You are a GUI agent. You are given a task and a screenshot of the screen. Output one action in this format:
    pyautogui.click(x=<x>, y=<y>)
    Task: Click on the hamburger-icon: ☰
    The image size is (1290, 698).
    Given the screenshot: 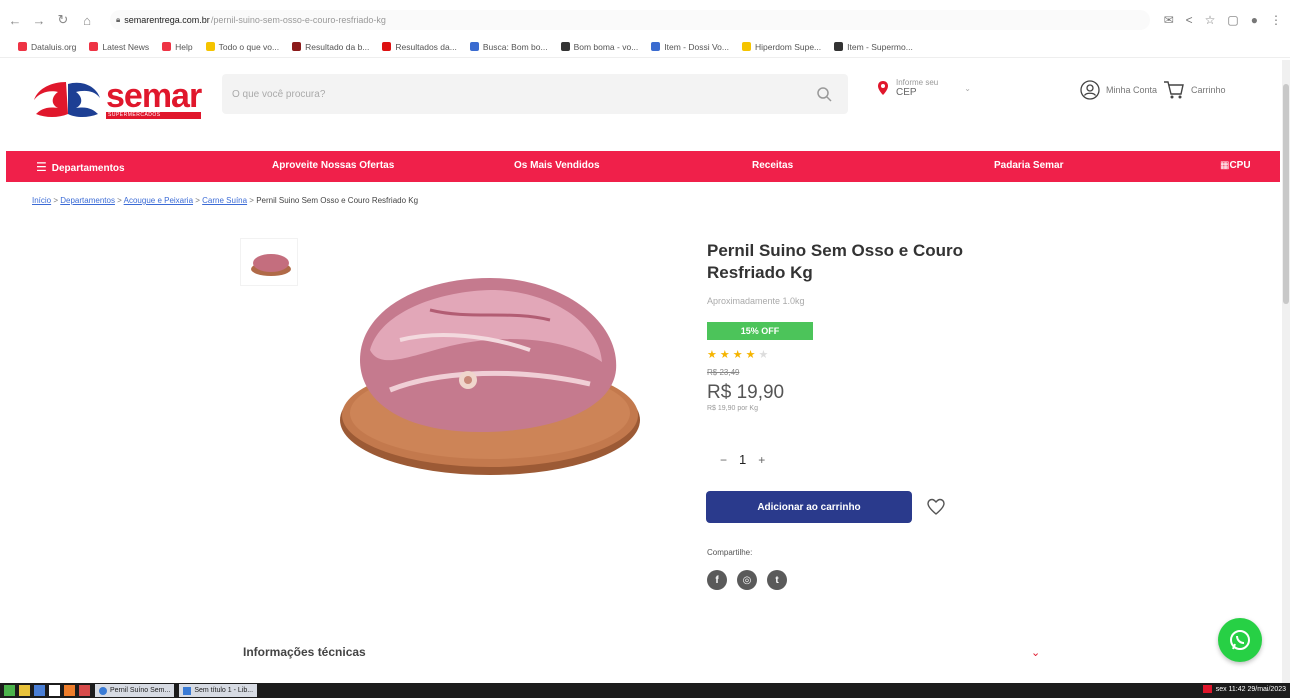 What is the action you would take?
    pyautogui.click(x=41, y=167)
    